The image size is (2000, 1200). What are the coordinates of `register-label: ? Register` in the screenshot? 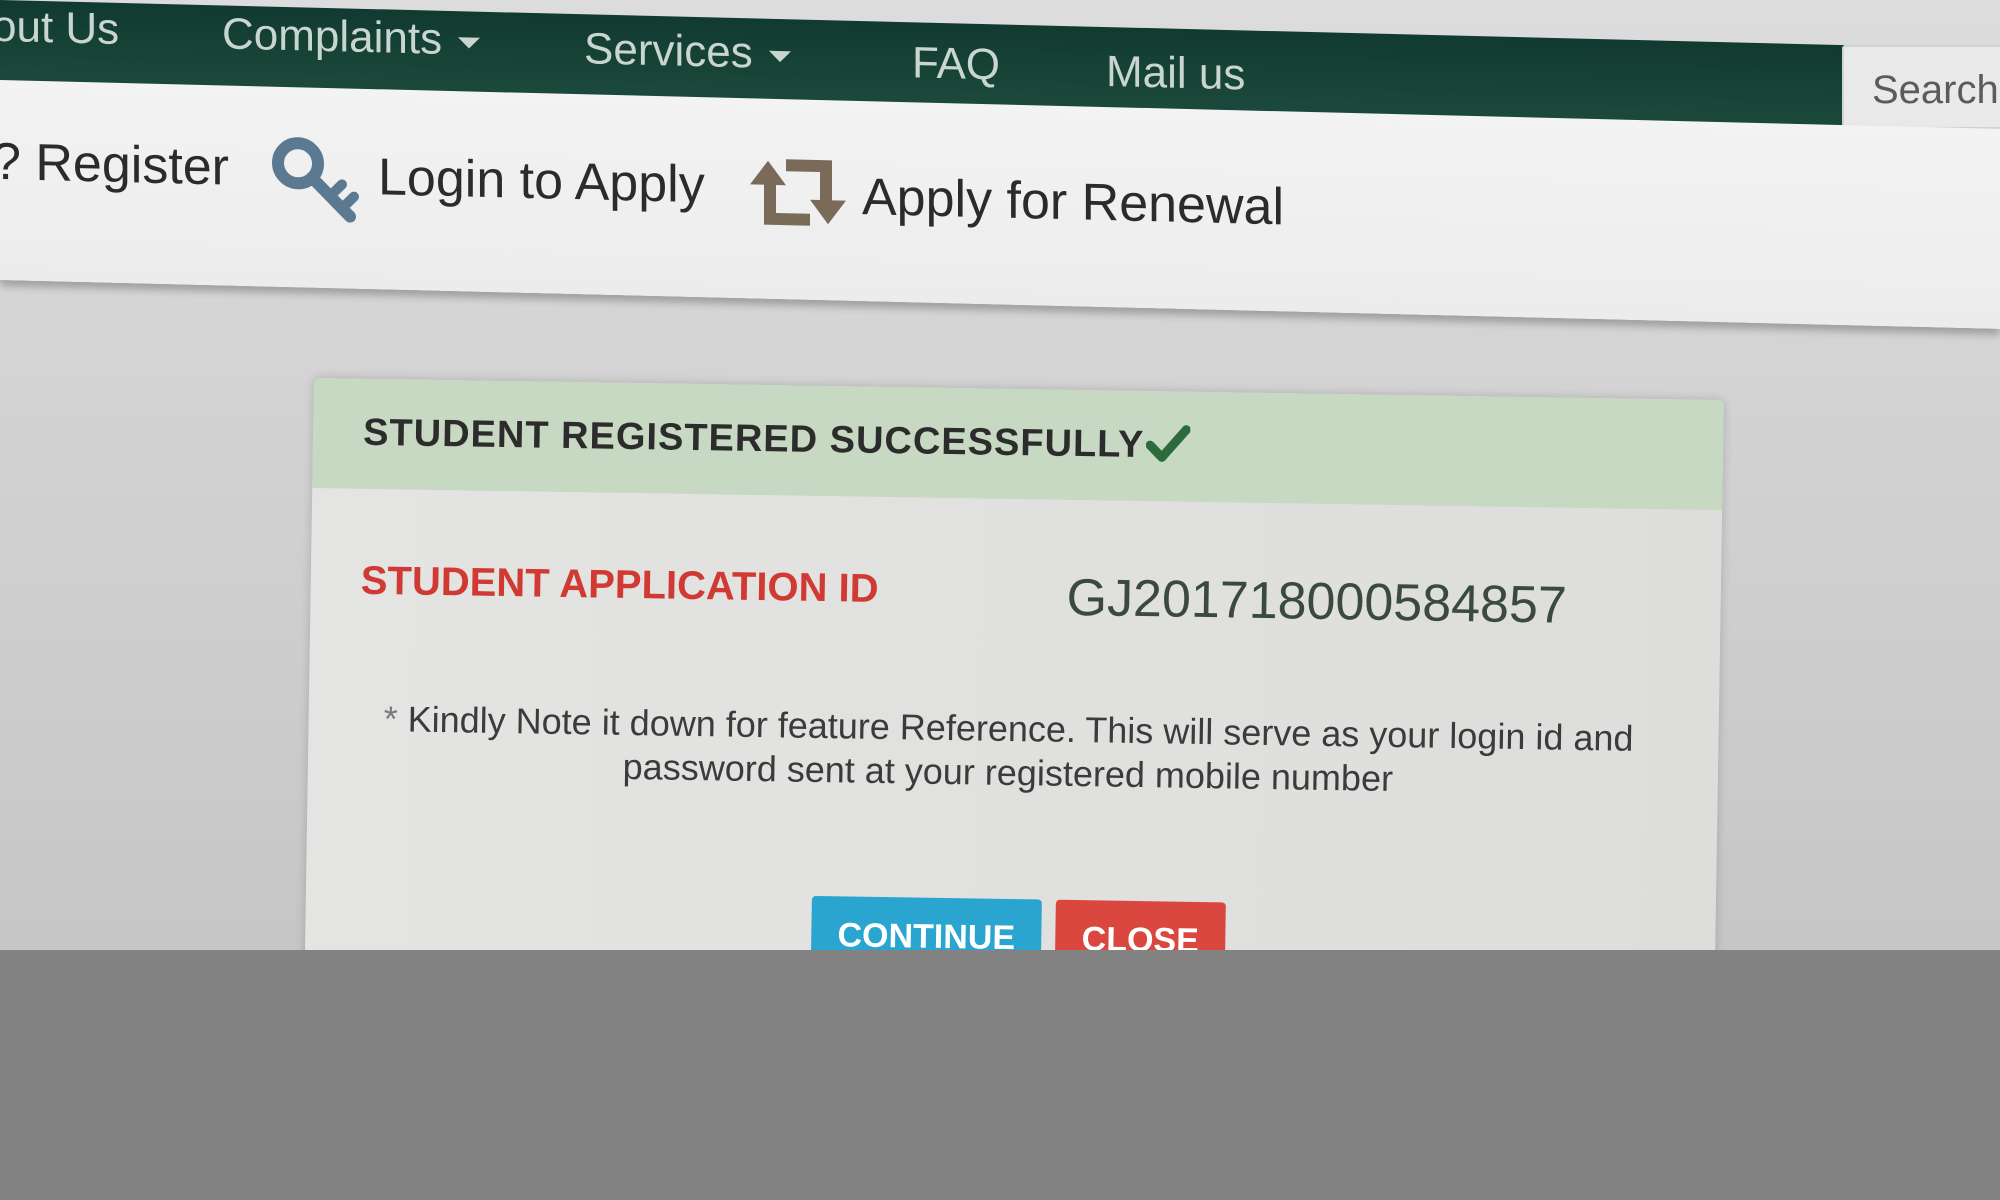 It's located at (114, 164).